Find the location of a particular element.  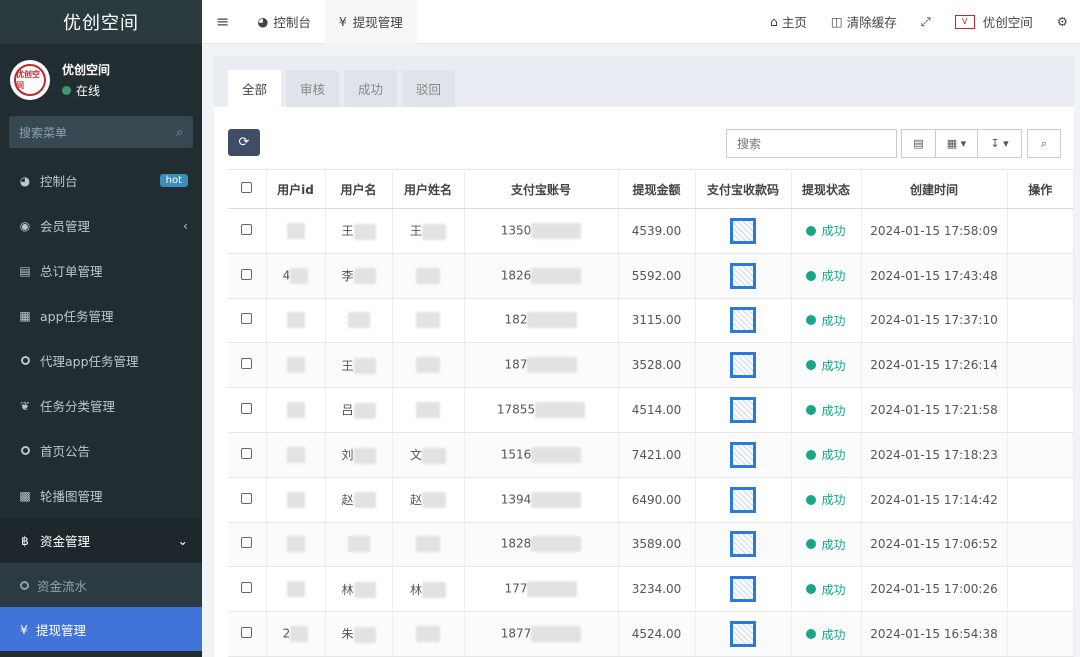

export-button: ↧ ▾ is located at coordinates (999, 143).